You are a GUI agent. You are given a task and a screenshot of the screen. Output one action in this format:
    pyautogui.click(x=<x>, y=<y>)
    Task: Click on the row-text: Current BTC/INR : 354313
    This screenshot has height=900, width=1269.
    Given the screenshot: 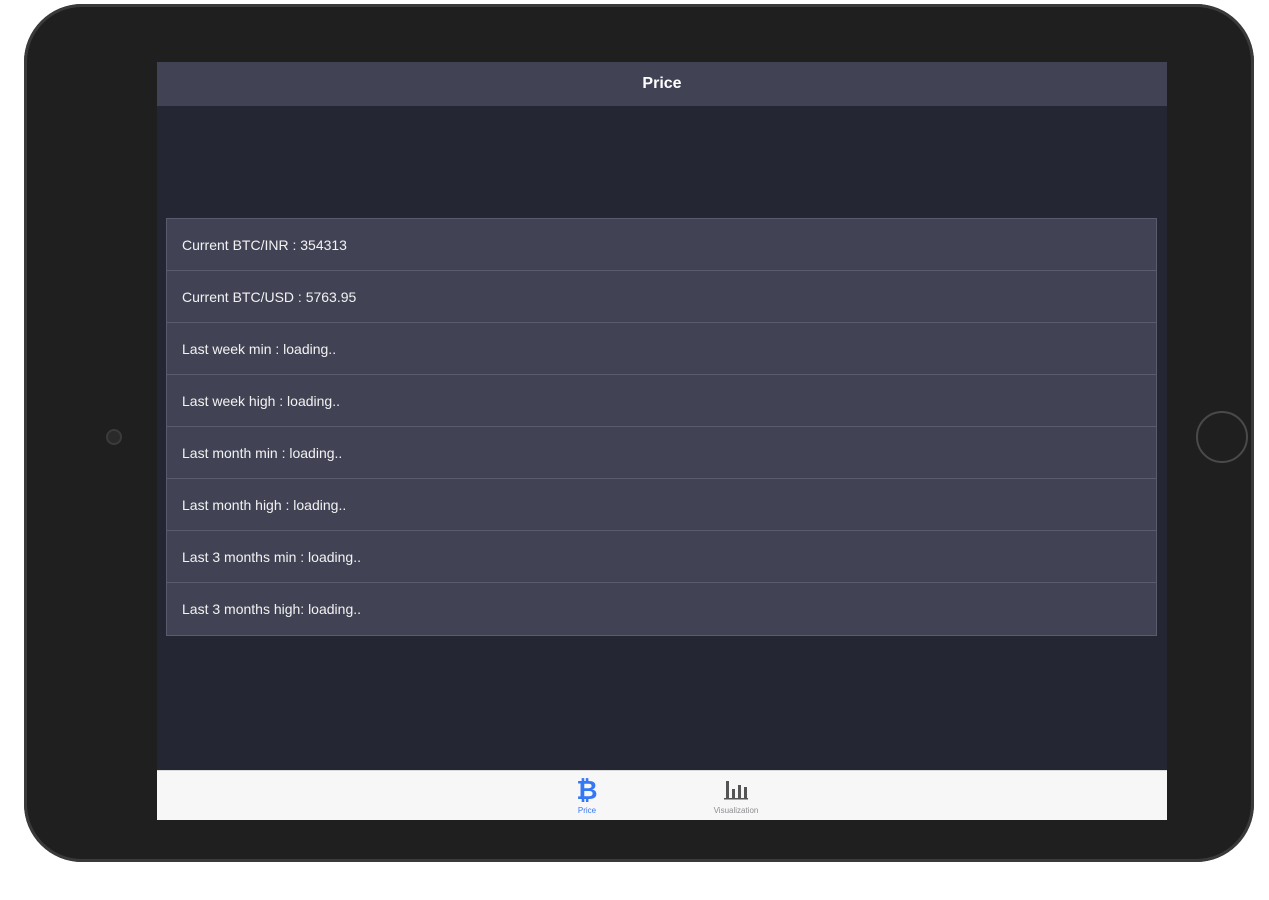 What is the action you would take?
    pyautogui.click(x=264, y=244)
    